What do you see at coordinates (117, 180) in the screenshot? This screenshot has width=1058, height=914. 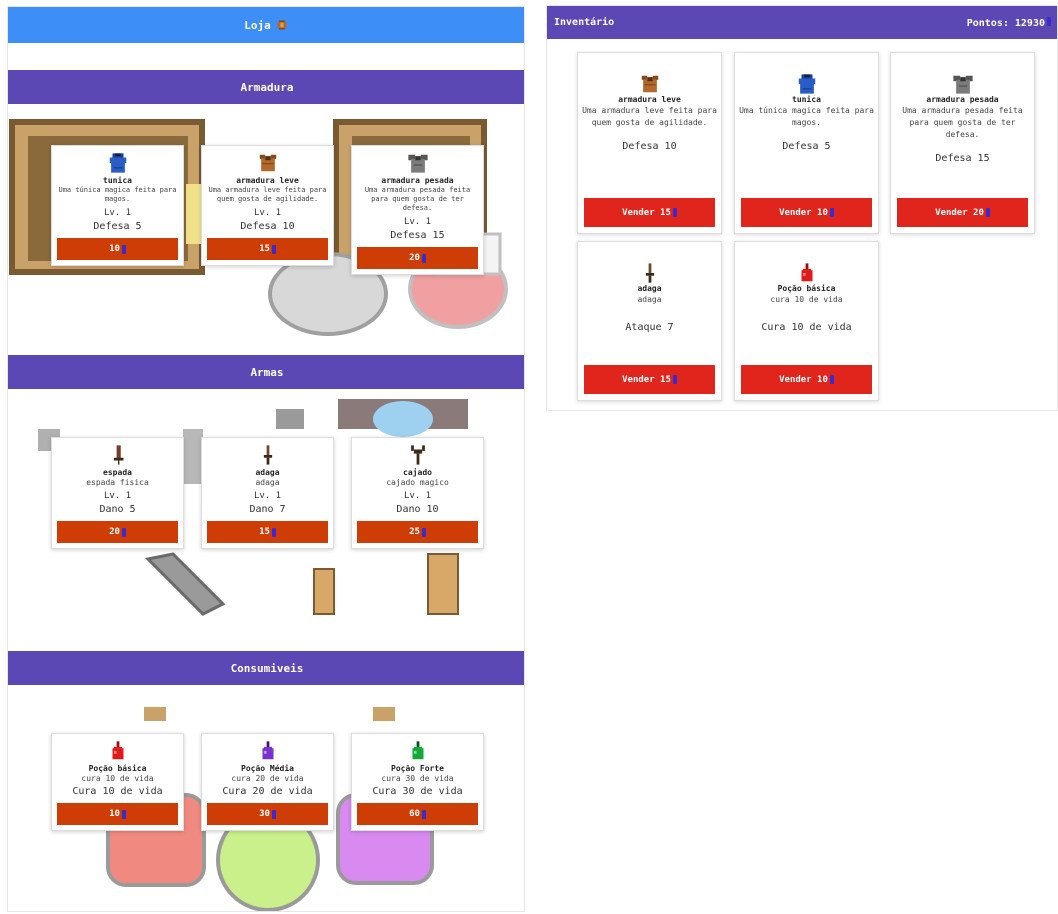 I see `item-name: tunica` at bounding box center [117, 180].